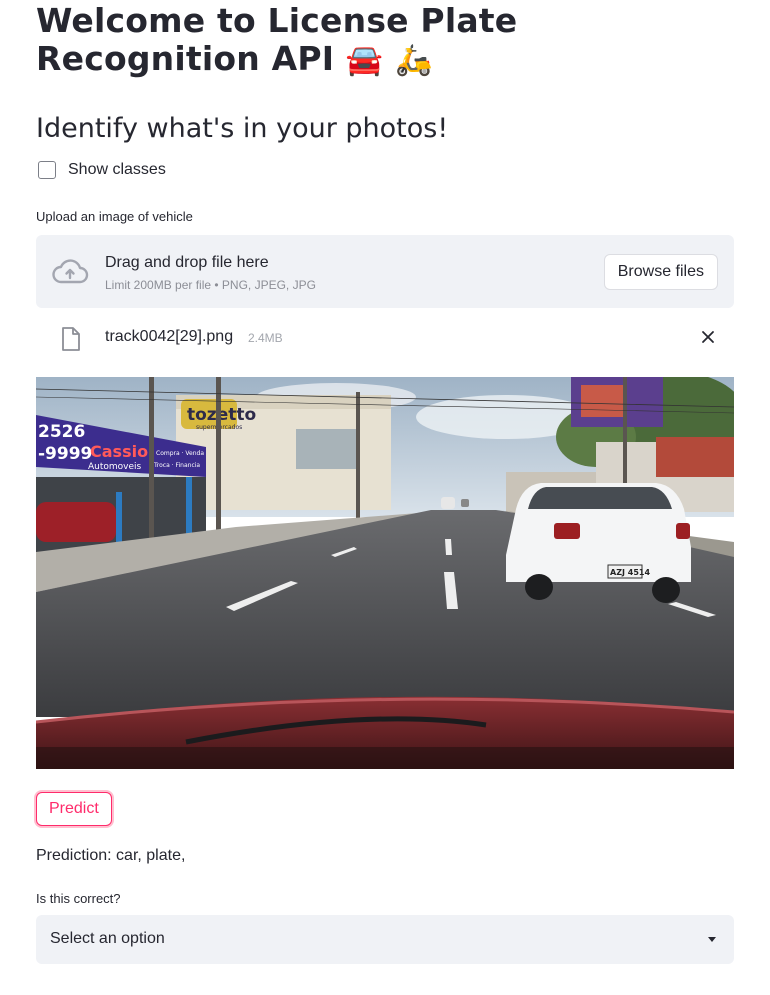  I want to click on dropzone-instructions: Drag and drop file here, so click(187, 262).